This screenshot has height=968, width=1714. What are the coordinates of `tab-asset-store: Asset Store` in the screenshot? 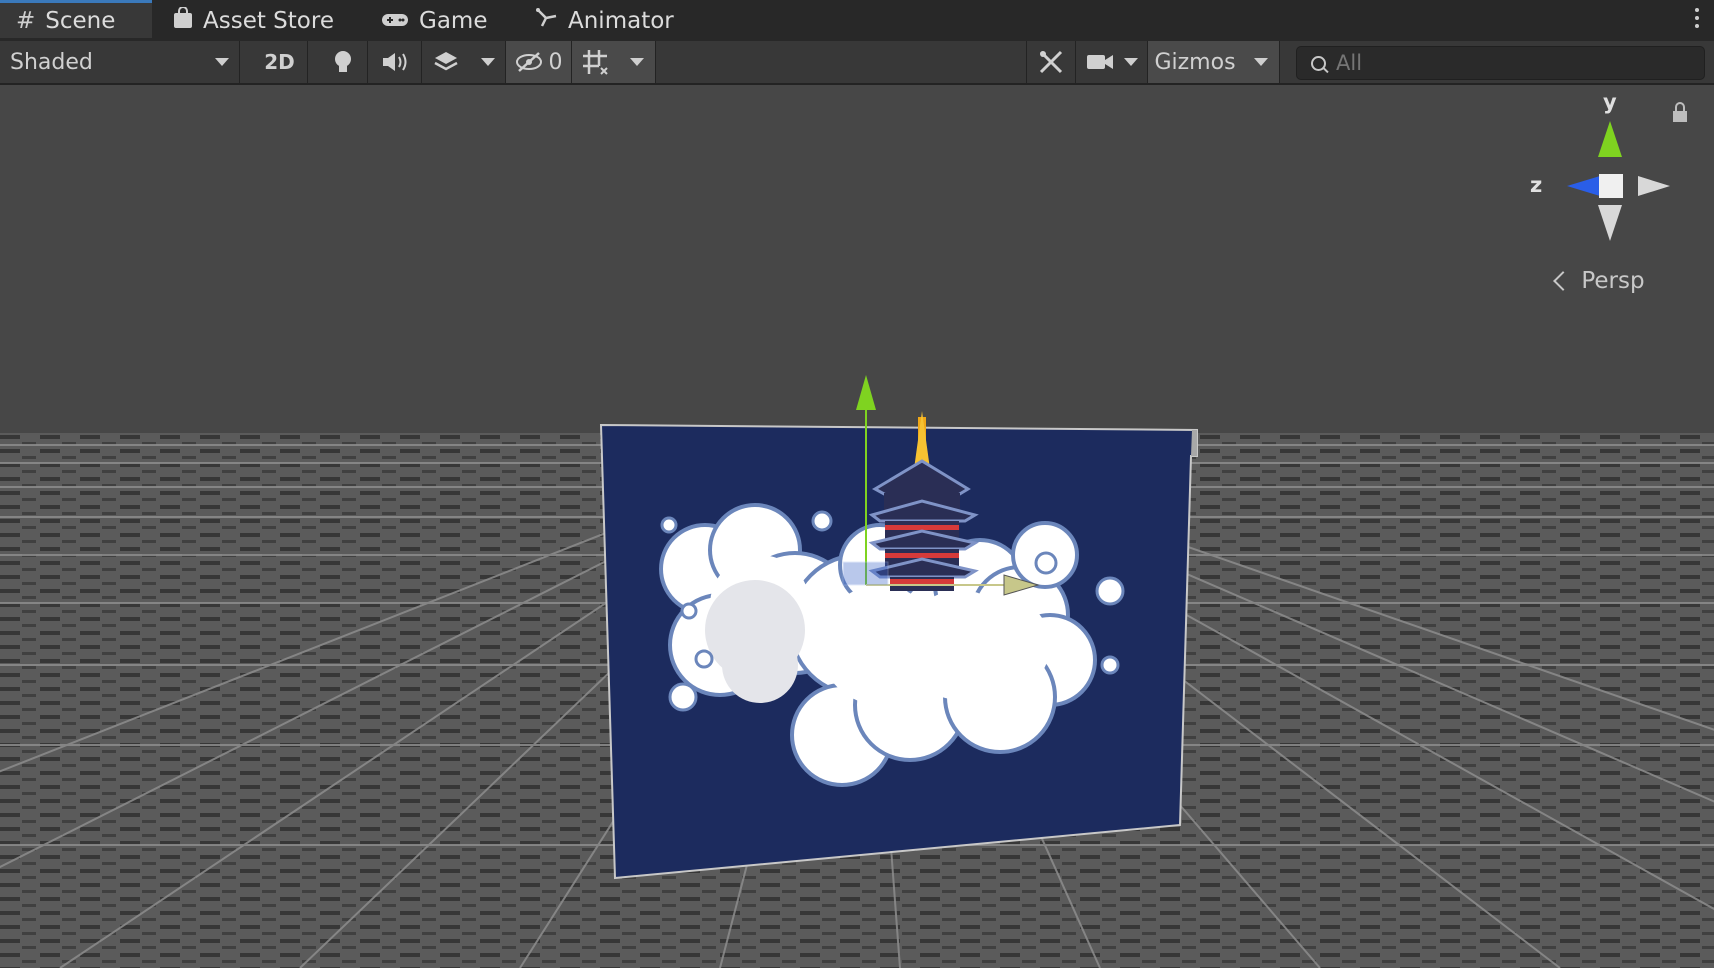 It's located at (253, 20).